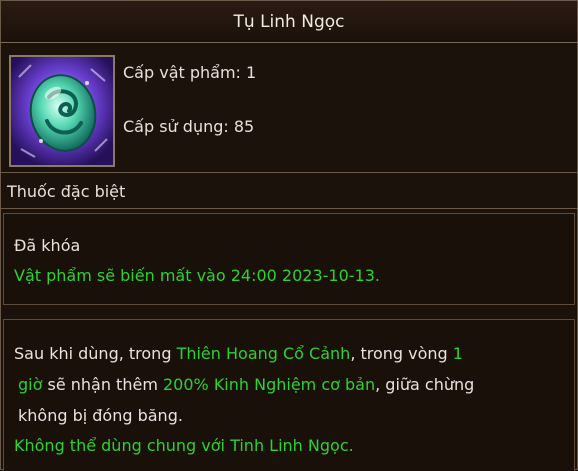  I want to click on description-segment: không bị đóng băng., so click(100, 415).